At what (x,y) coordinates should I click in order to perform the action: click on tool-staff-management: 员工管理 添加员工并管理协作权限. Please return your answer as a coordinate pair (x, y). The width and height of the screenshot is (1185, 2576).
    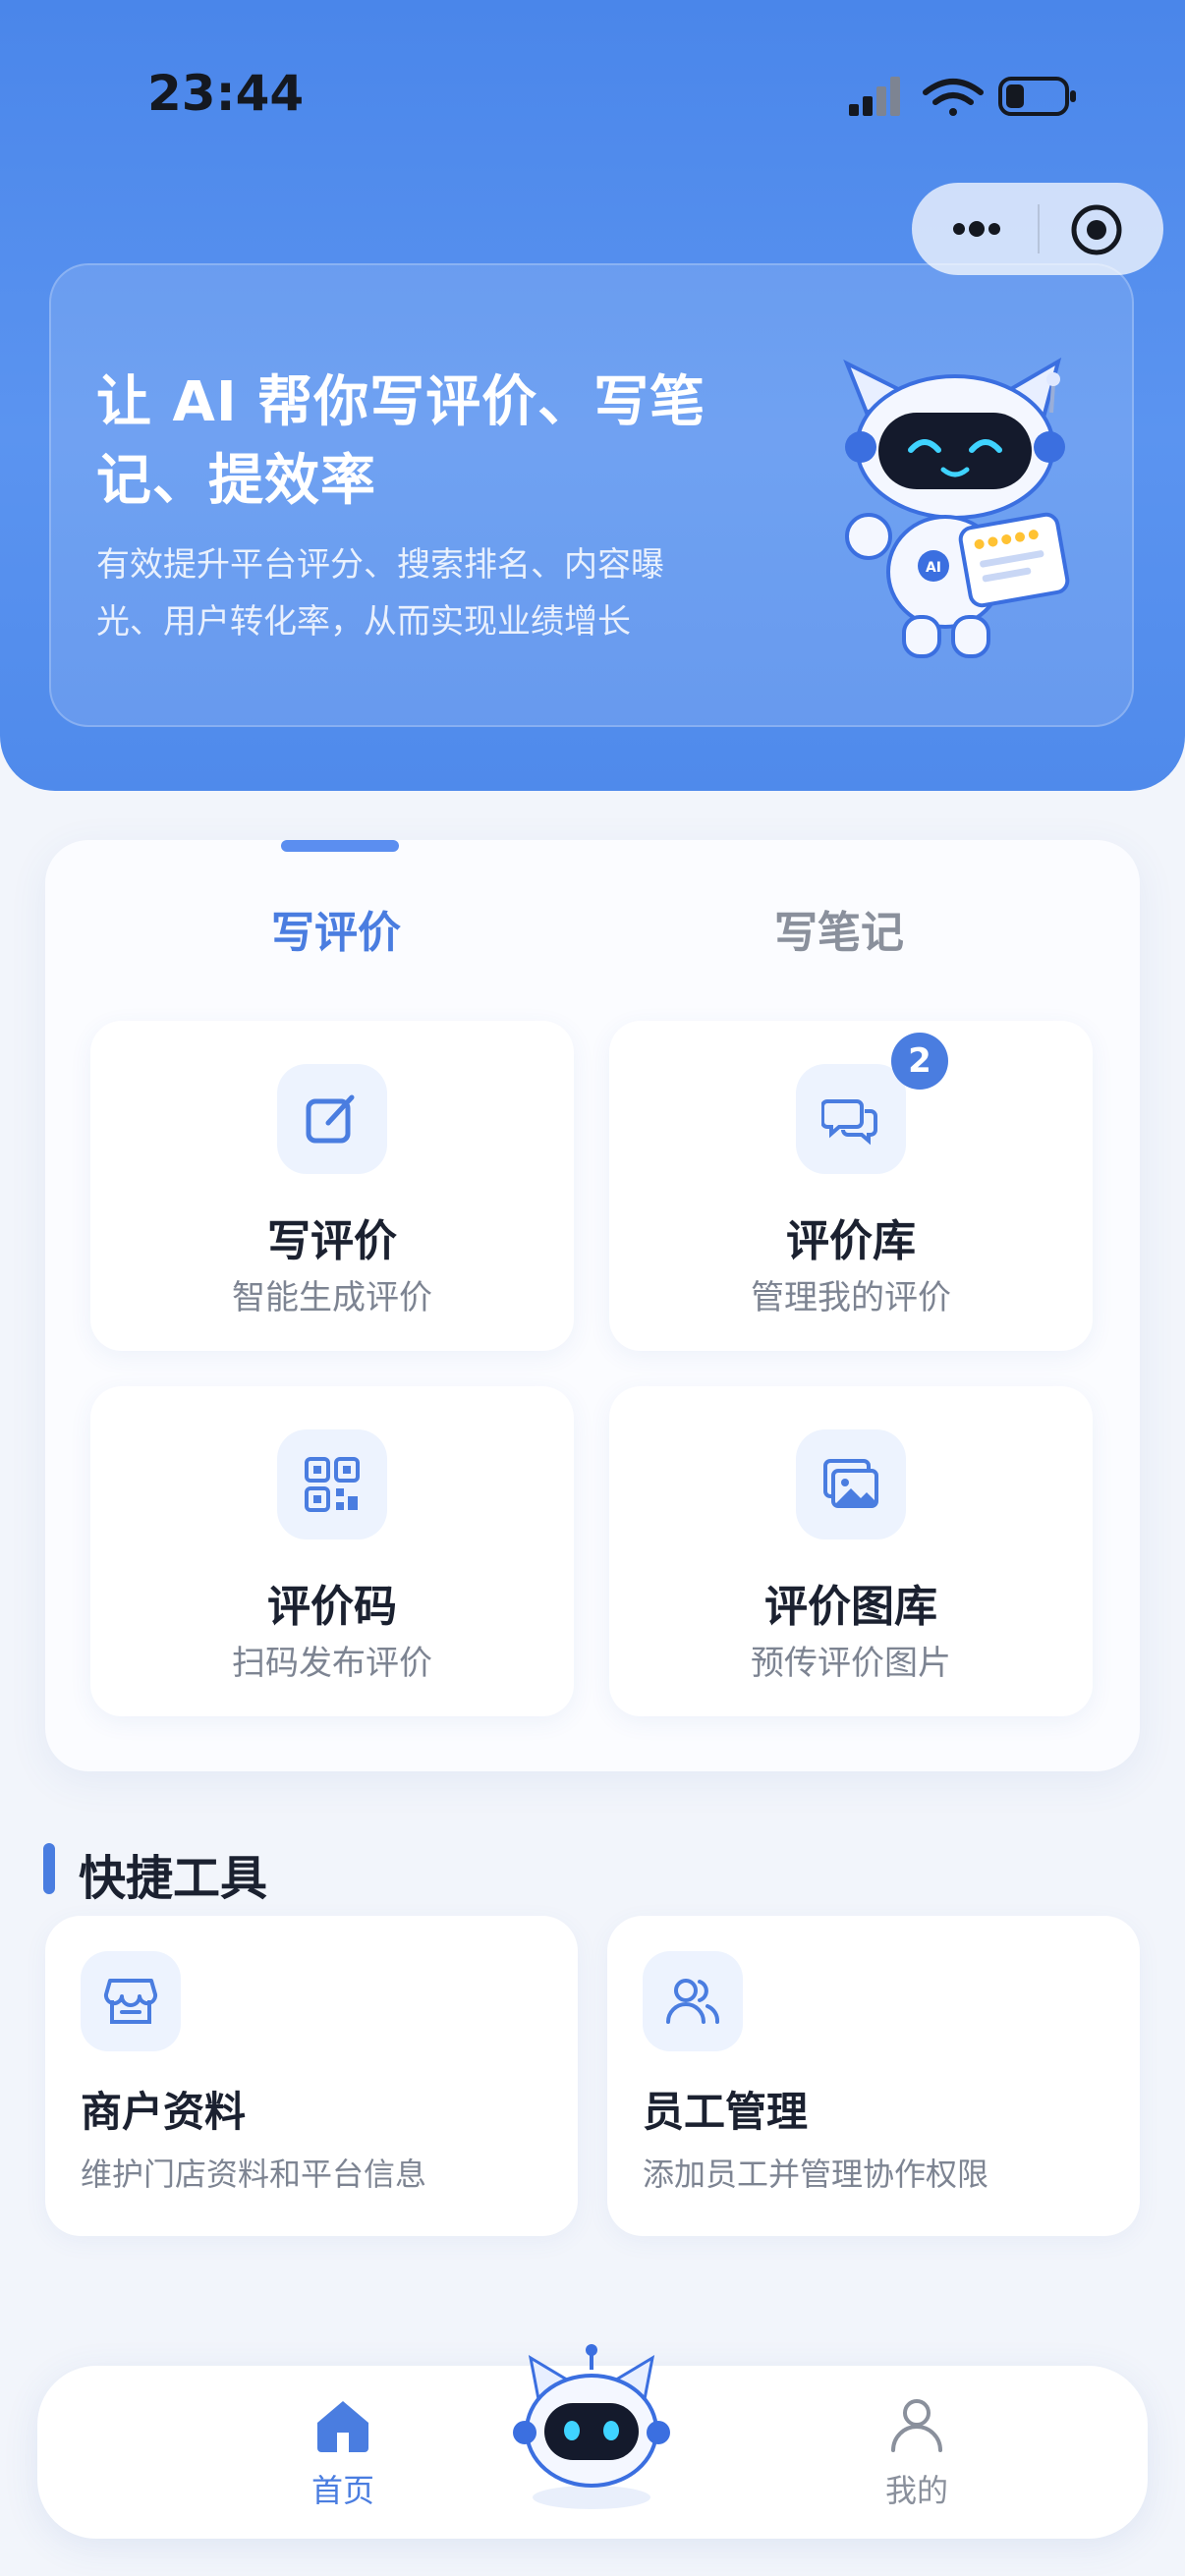
    Looking at the image, I should click on (874, 2076).